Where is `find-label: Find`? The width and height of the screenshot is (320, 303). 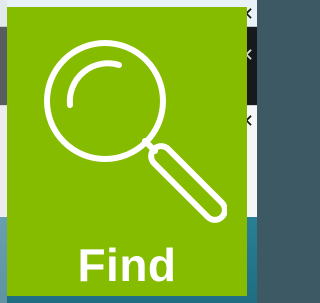 find-label: Find is located at coordinates (127, 265).